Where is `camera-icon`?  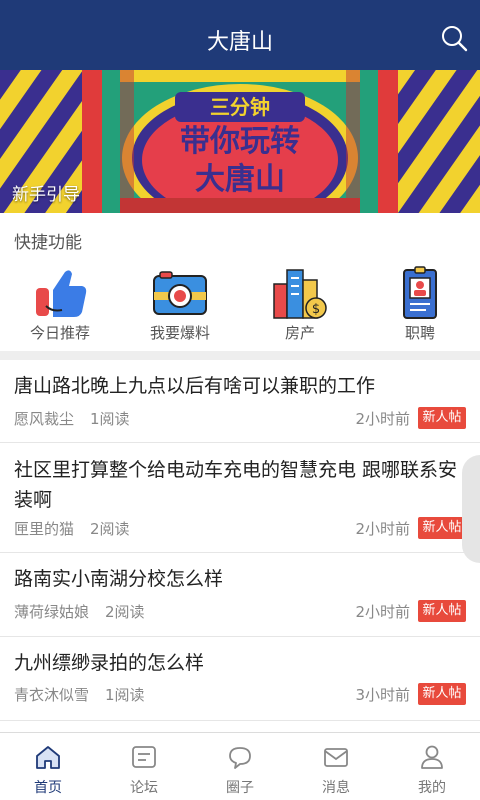 camera-icon is located at coordinates (180, 293).